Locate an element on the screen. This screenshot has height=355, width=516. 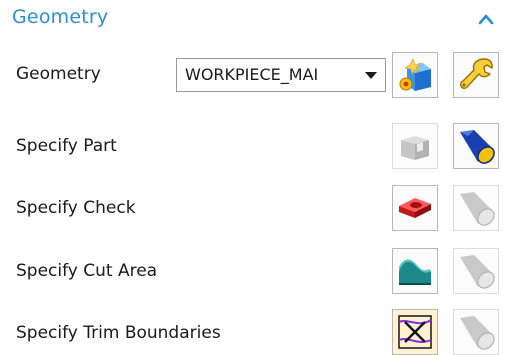
new-geometry-icon is located at coordinates (415, 74).